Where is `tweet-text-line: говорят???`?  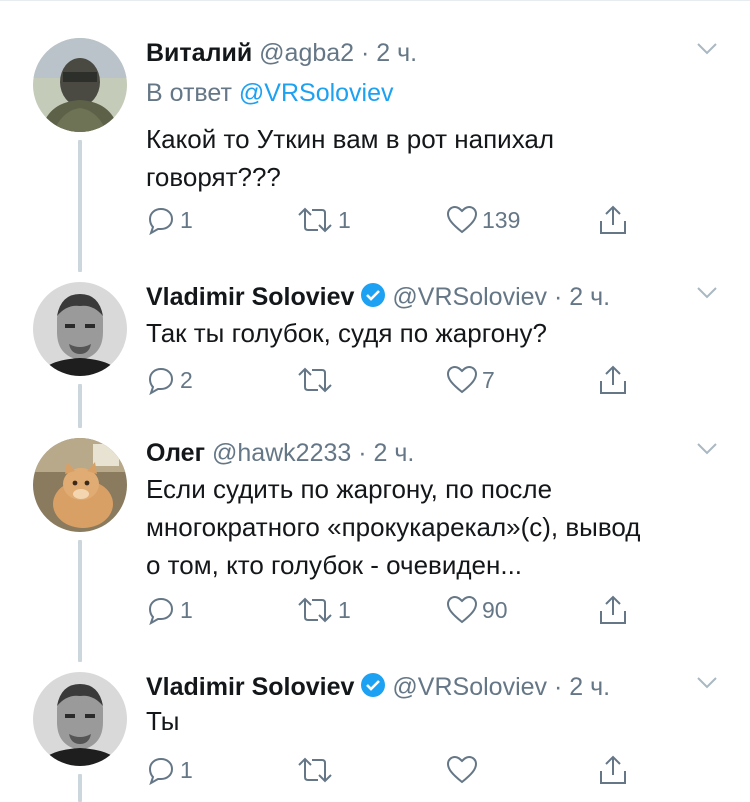 tweet-text-line: говорят??? is located at coordinates (213, 177).